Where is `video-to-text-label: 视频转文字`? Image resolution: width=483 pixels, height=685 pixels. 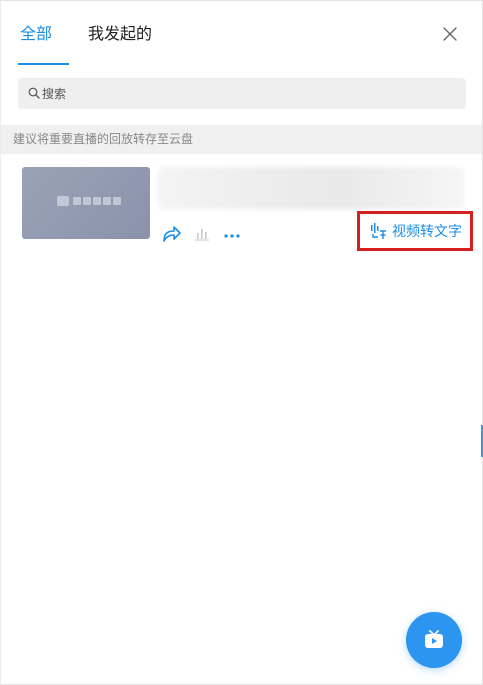
video-to-text-label: 视频转文字 is located at coordinates (427, 232).